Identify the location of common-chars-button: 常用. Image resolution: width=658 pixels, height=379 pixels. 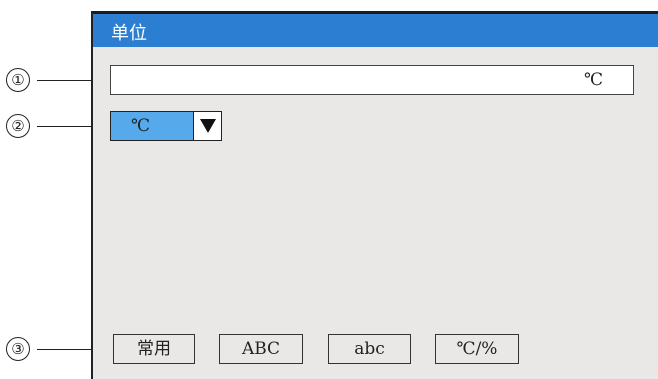
(154, 349).